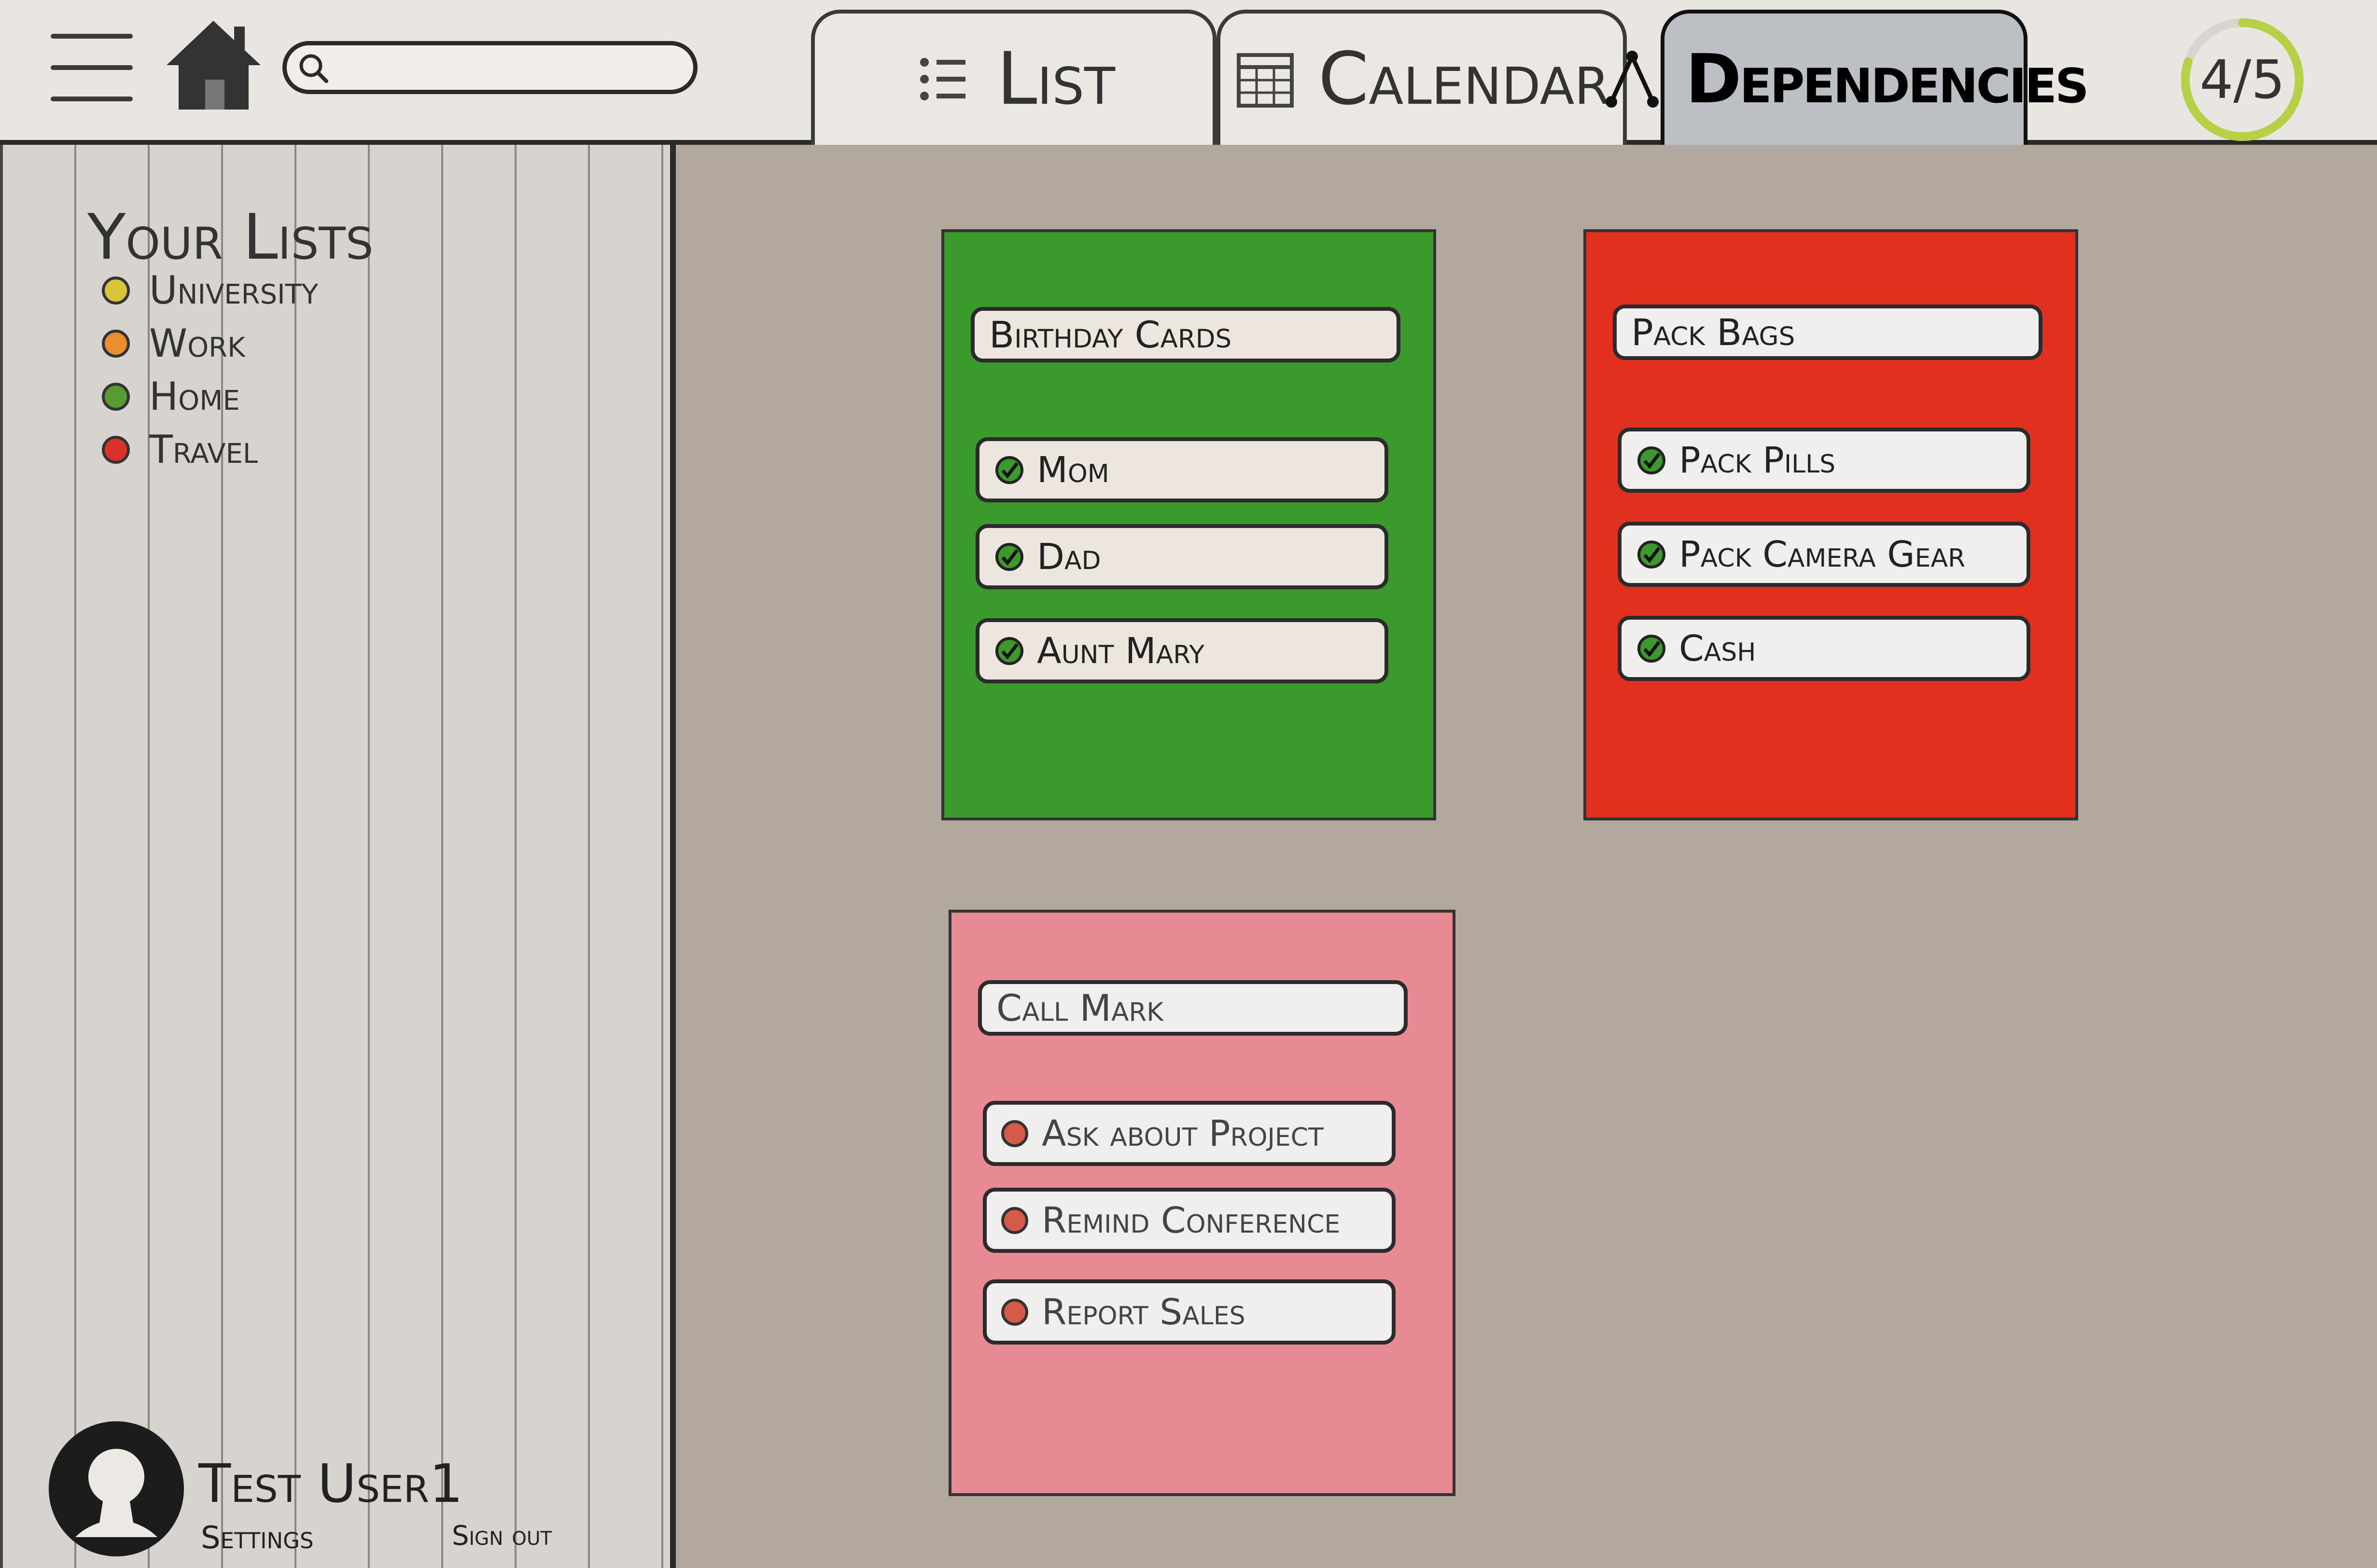  Describe the element at coordinates (1182, 556) in the screenshot. I see `task-item: Dad` at that location.